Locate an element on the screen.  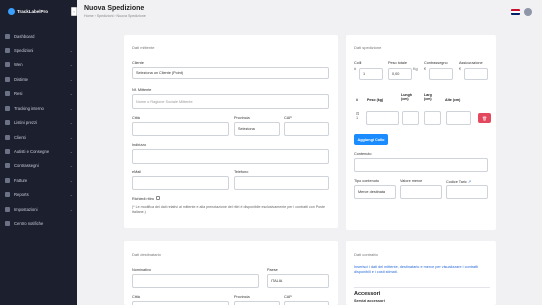
assicurazione-label: Assicurazione is located at coordinates (471, 63).